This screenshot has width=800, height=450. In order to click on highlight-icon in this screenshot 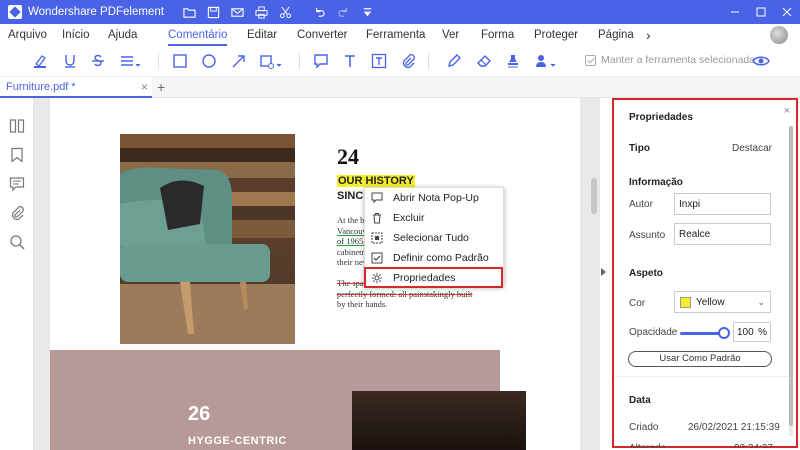, I will do `click(40, 61)`.